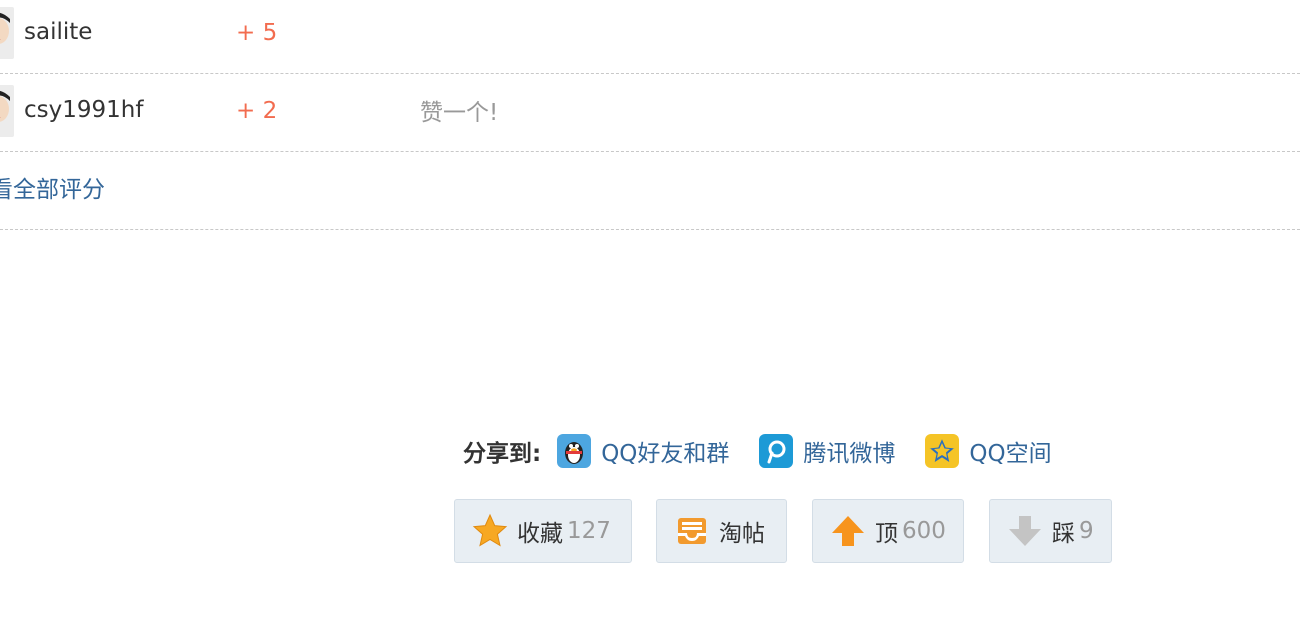 Image resolution: width=1300 pixels, height=621 pixels. I want to click on downvote-count: 9, so click(1086, 531).